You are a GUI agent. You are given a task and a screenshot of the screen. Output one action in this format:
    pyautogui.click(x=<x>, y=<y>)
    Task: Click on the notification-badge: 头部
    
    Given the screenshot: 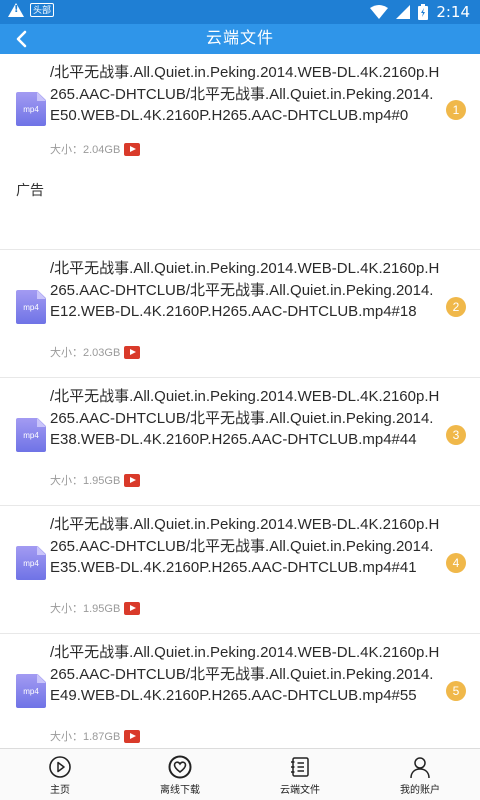 What is the action you would take?
    pyautogui.click(x=42, y=10)
    